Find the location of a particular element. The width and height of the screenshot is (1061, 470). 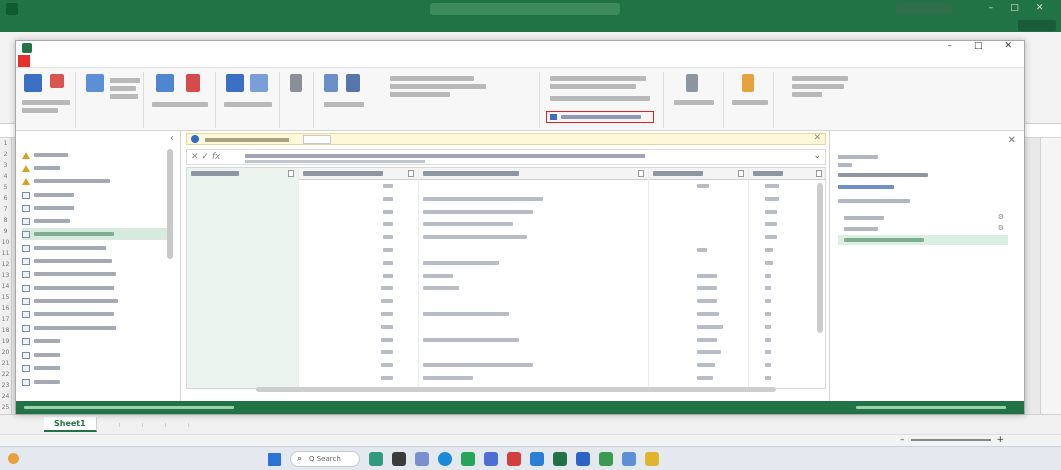

teams-icon is located at coordinates (422, 459).